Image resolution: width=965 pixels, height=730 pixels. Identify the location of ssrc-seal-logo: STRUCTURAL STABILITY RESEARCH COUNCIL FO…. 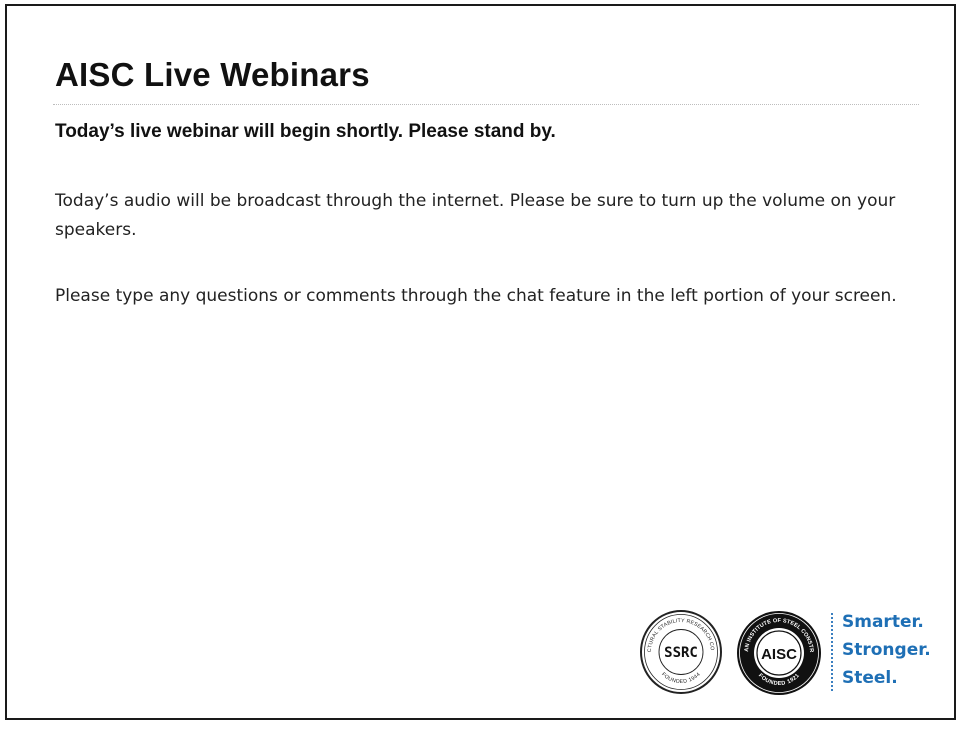
(680, 651).